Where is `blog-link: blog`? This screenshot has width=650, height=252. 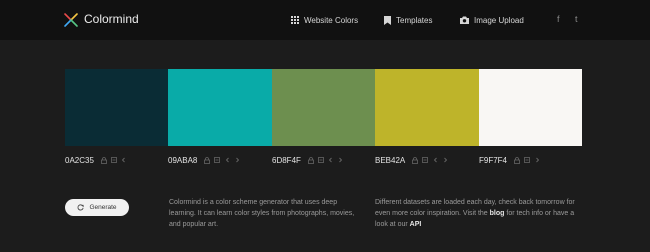 blog-link: blog is located at coordinates (497, 213).